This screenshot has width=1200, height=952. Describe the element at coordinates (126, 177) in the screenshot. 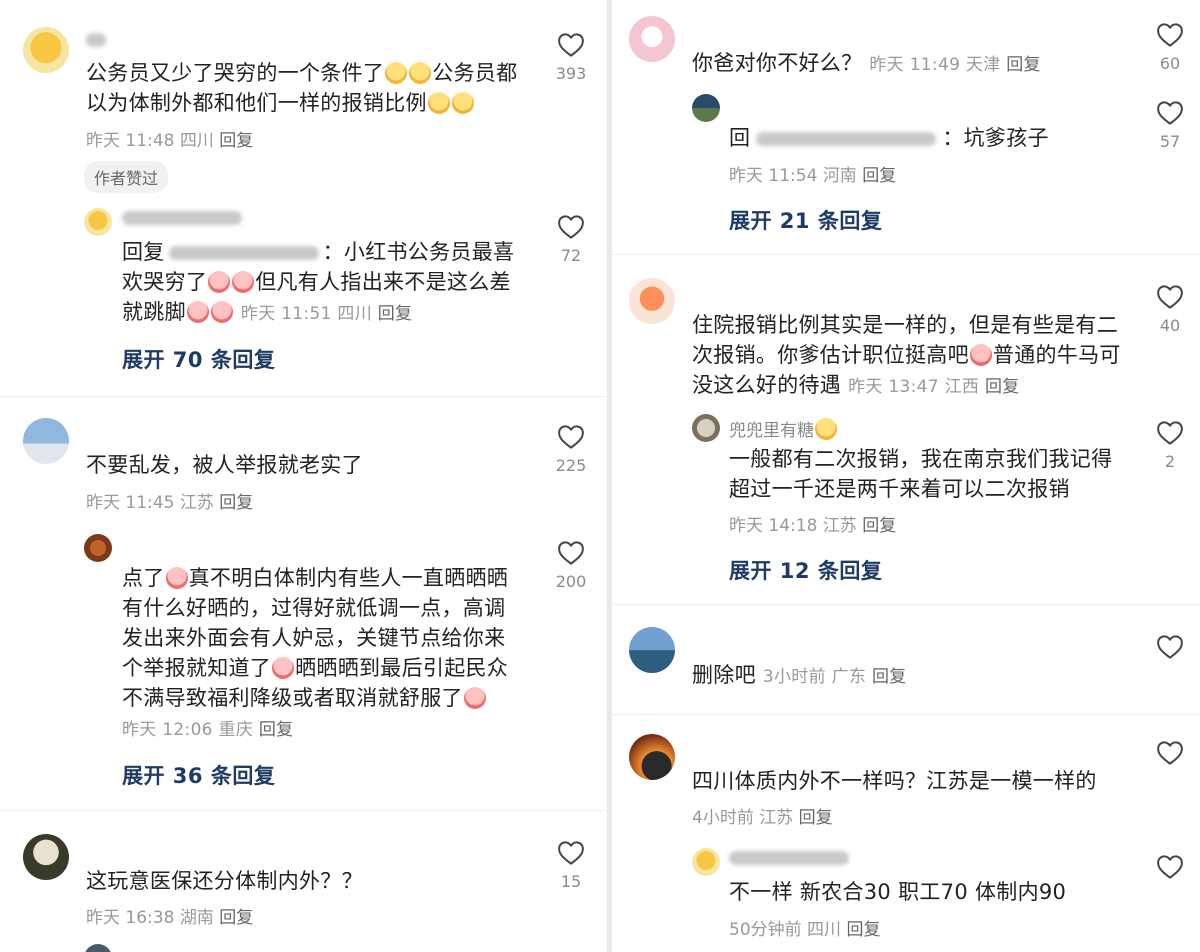

I see `author-liked-tag: 作者赞过` at that location.